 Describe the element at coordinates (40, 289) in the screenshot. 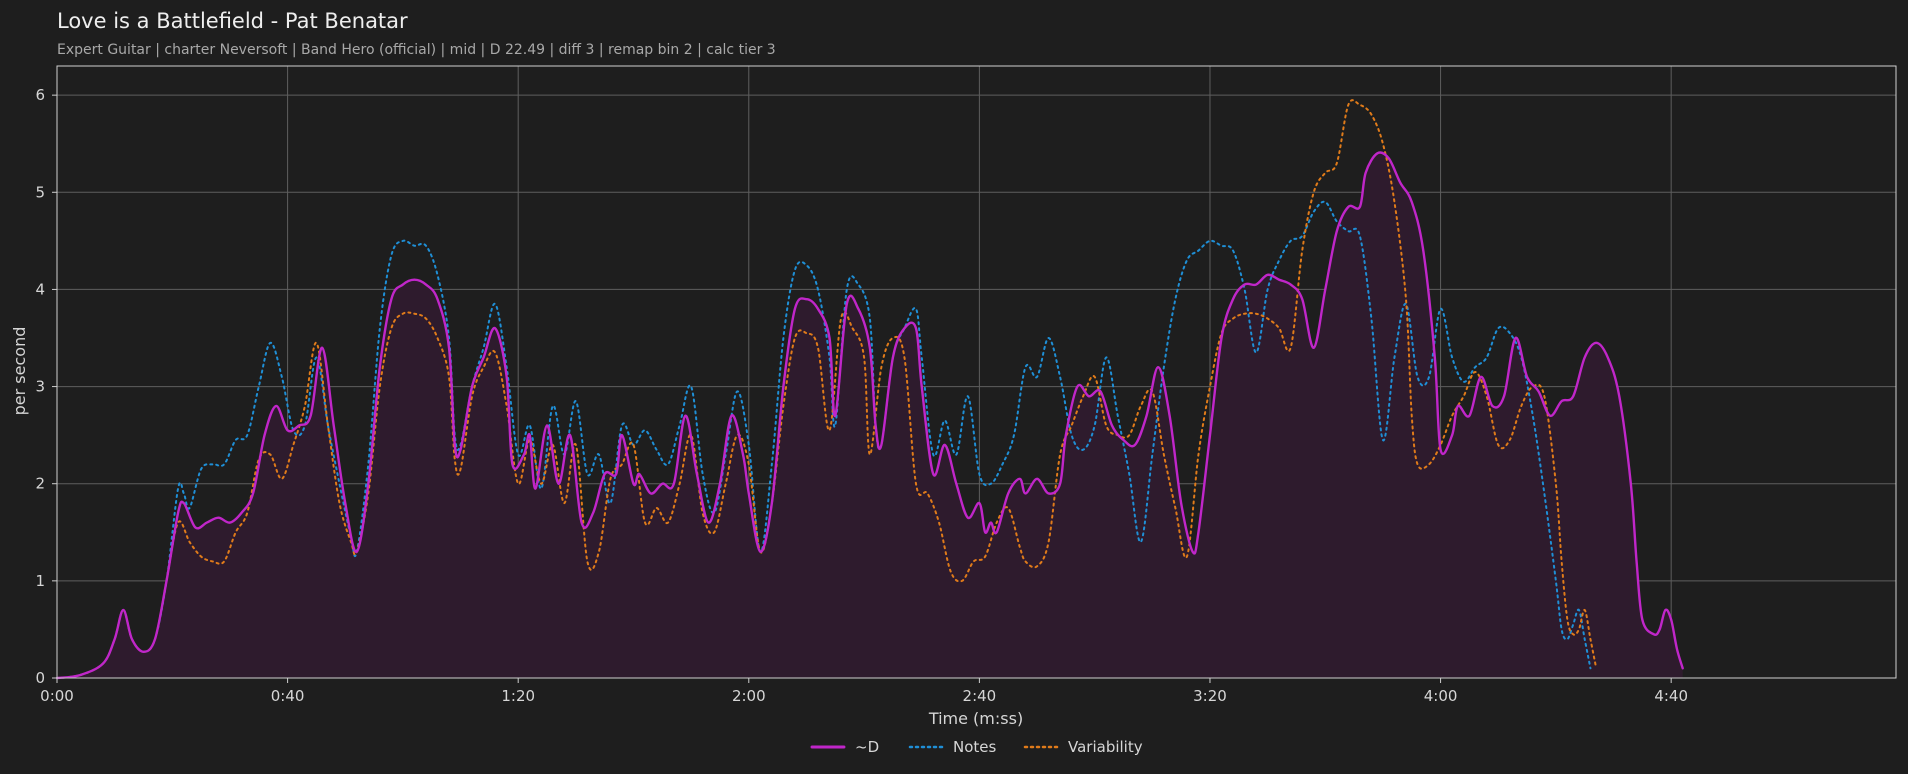

I see `y-tick-label: 4` at that location.